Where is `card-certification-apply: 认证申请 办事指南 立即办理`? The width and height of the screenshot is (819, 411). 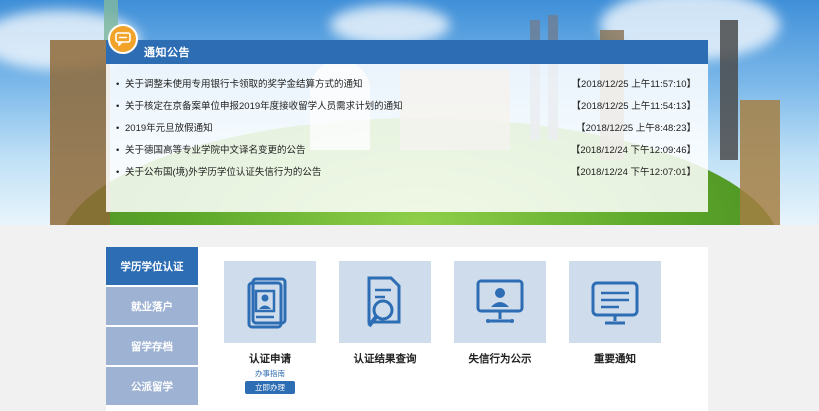 card-certification-apply: 认证申请 办事指南 立即办理 is located at coordinates (270, 327).